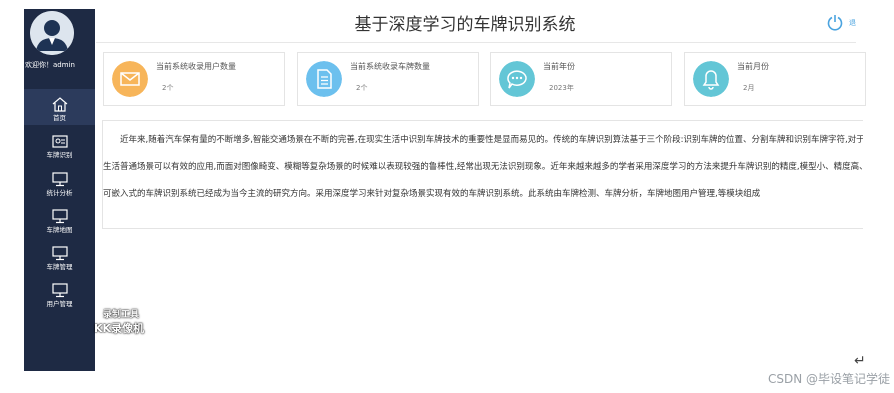 The height and width of the screenshot is (393, 894). What do you see at coordinates (121, 315) in the screenshot?
I see `recorder-watermark-label: 录制工具` at bounding box center [121, 315].